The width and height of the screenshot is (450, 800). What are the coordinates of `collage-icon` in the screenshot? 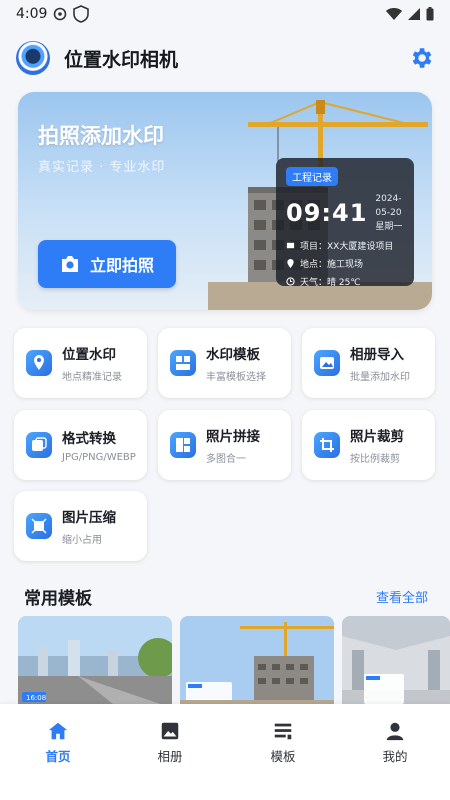 It's located at (183, 445).